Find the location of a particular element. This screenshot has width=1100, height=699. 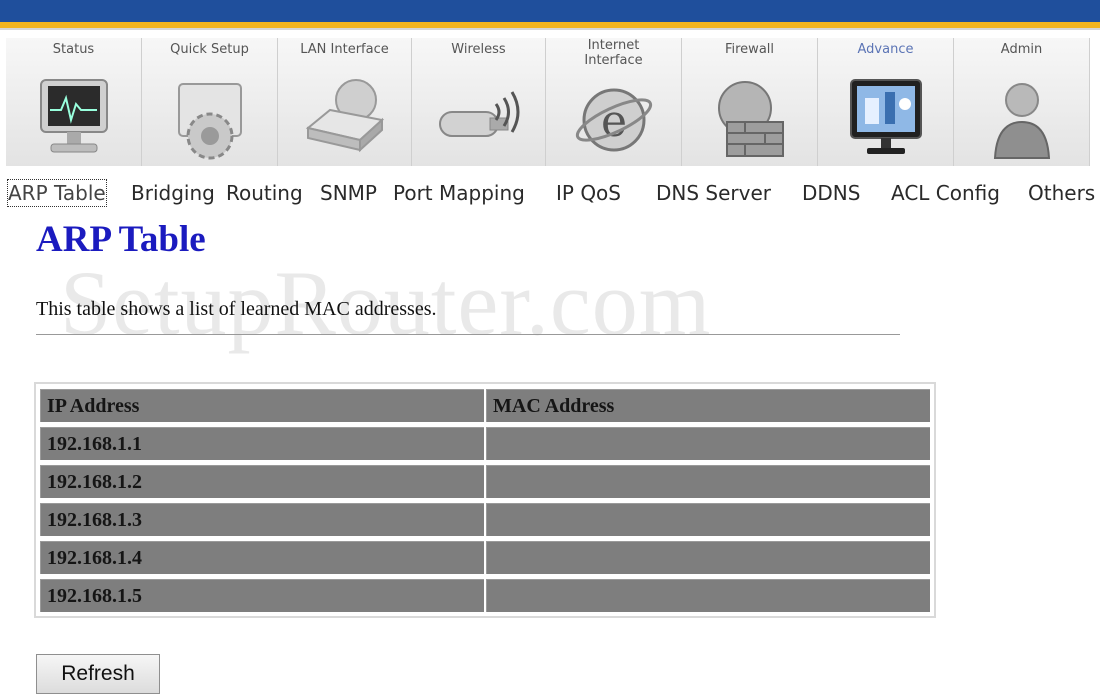

nav-firewall: Firewall is located at coordinates (750, 102).